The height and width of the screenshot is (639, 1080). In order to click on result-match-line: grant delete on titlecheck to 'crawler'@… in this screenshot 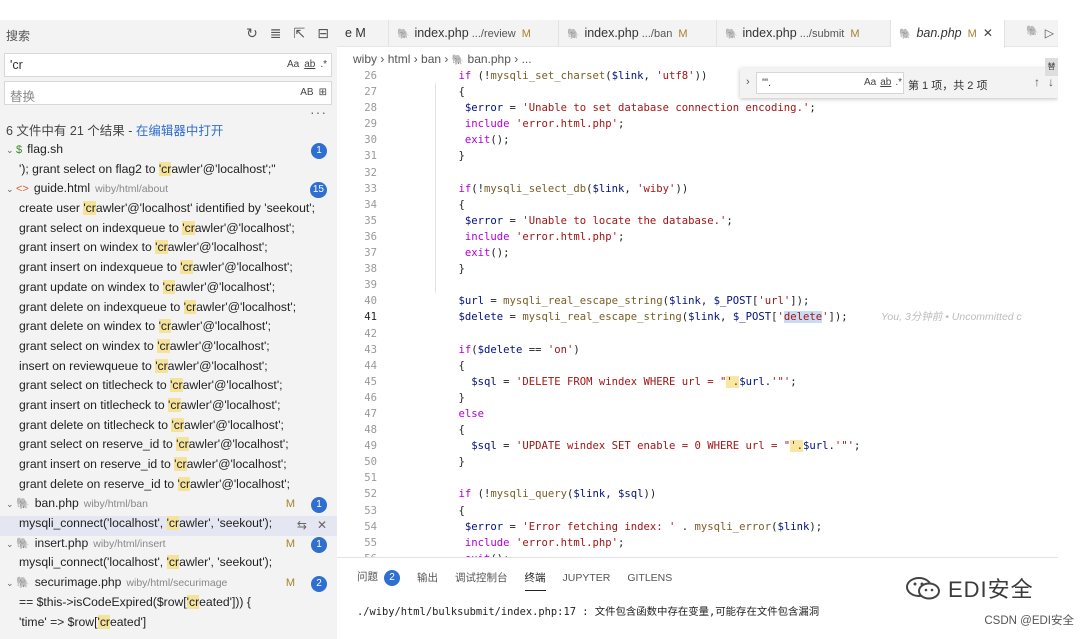, I will do `click(168, 427)`.